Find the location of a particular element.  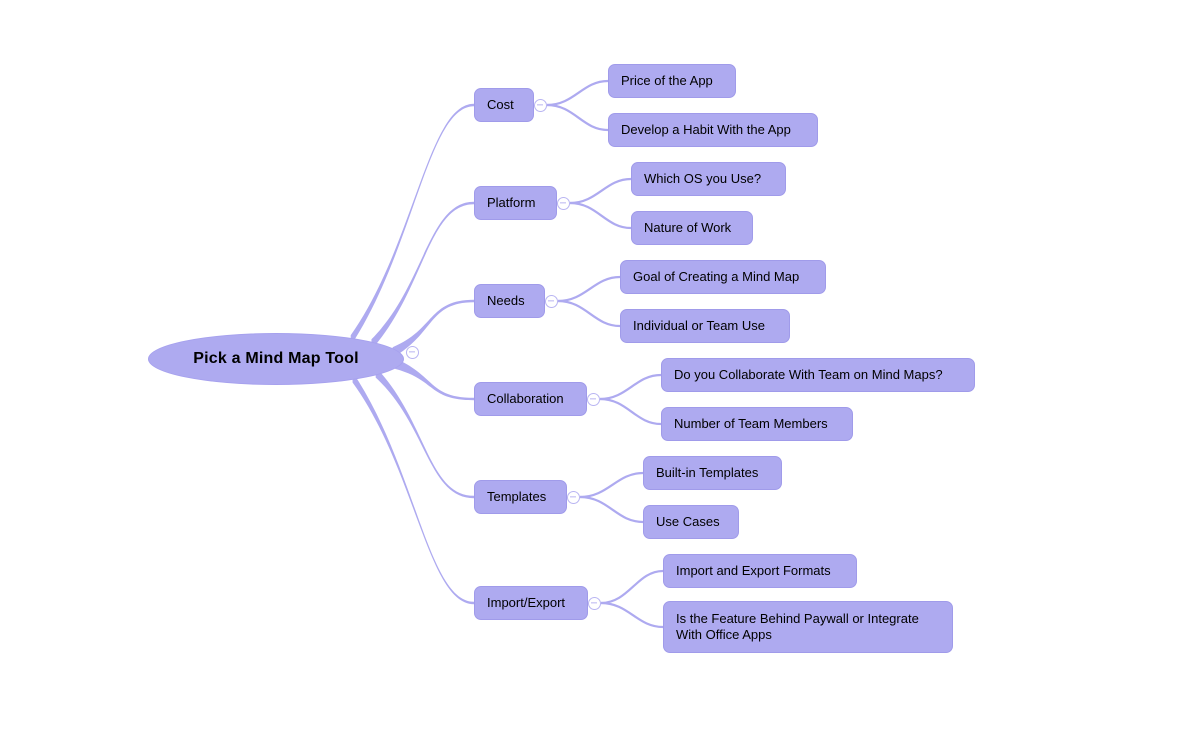

child-node-1-0: Which OS you Use? is located at coordinates (708, 179).